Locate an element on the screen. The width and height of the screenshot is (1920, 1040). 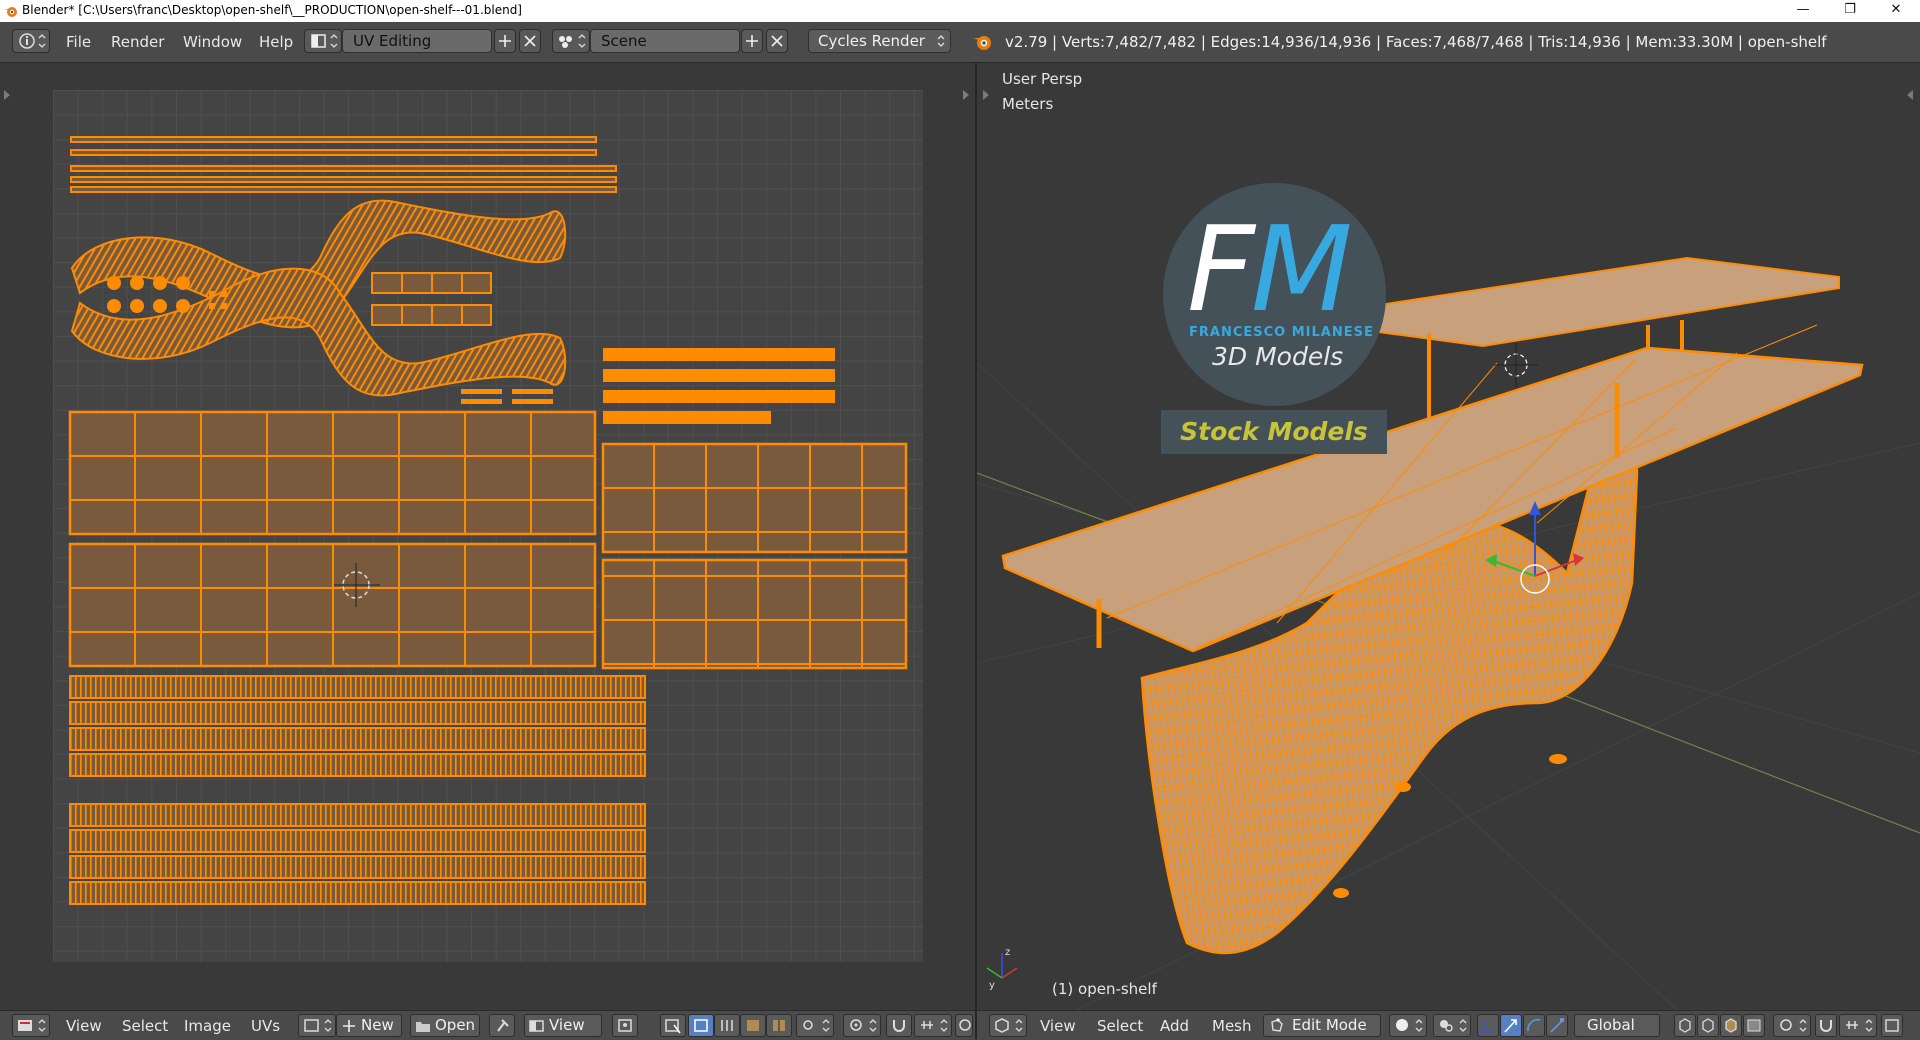
translate-manipulator-button is located at coordinates (1511, 1025).